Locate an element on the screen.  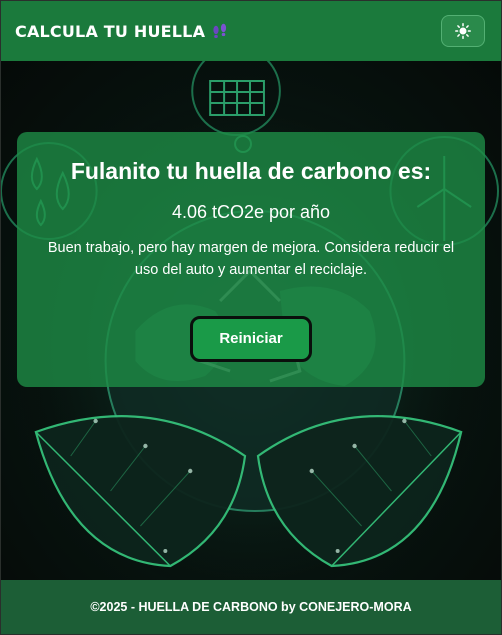
sun-icon is located at coordinates (463, 31).